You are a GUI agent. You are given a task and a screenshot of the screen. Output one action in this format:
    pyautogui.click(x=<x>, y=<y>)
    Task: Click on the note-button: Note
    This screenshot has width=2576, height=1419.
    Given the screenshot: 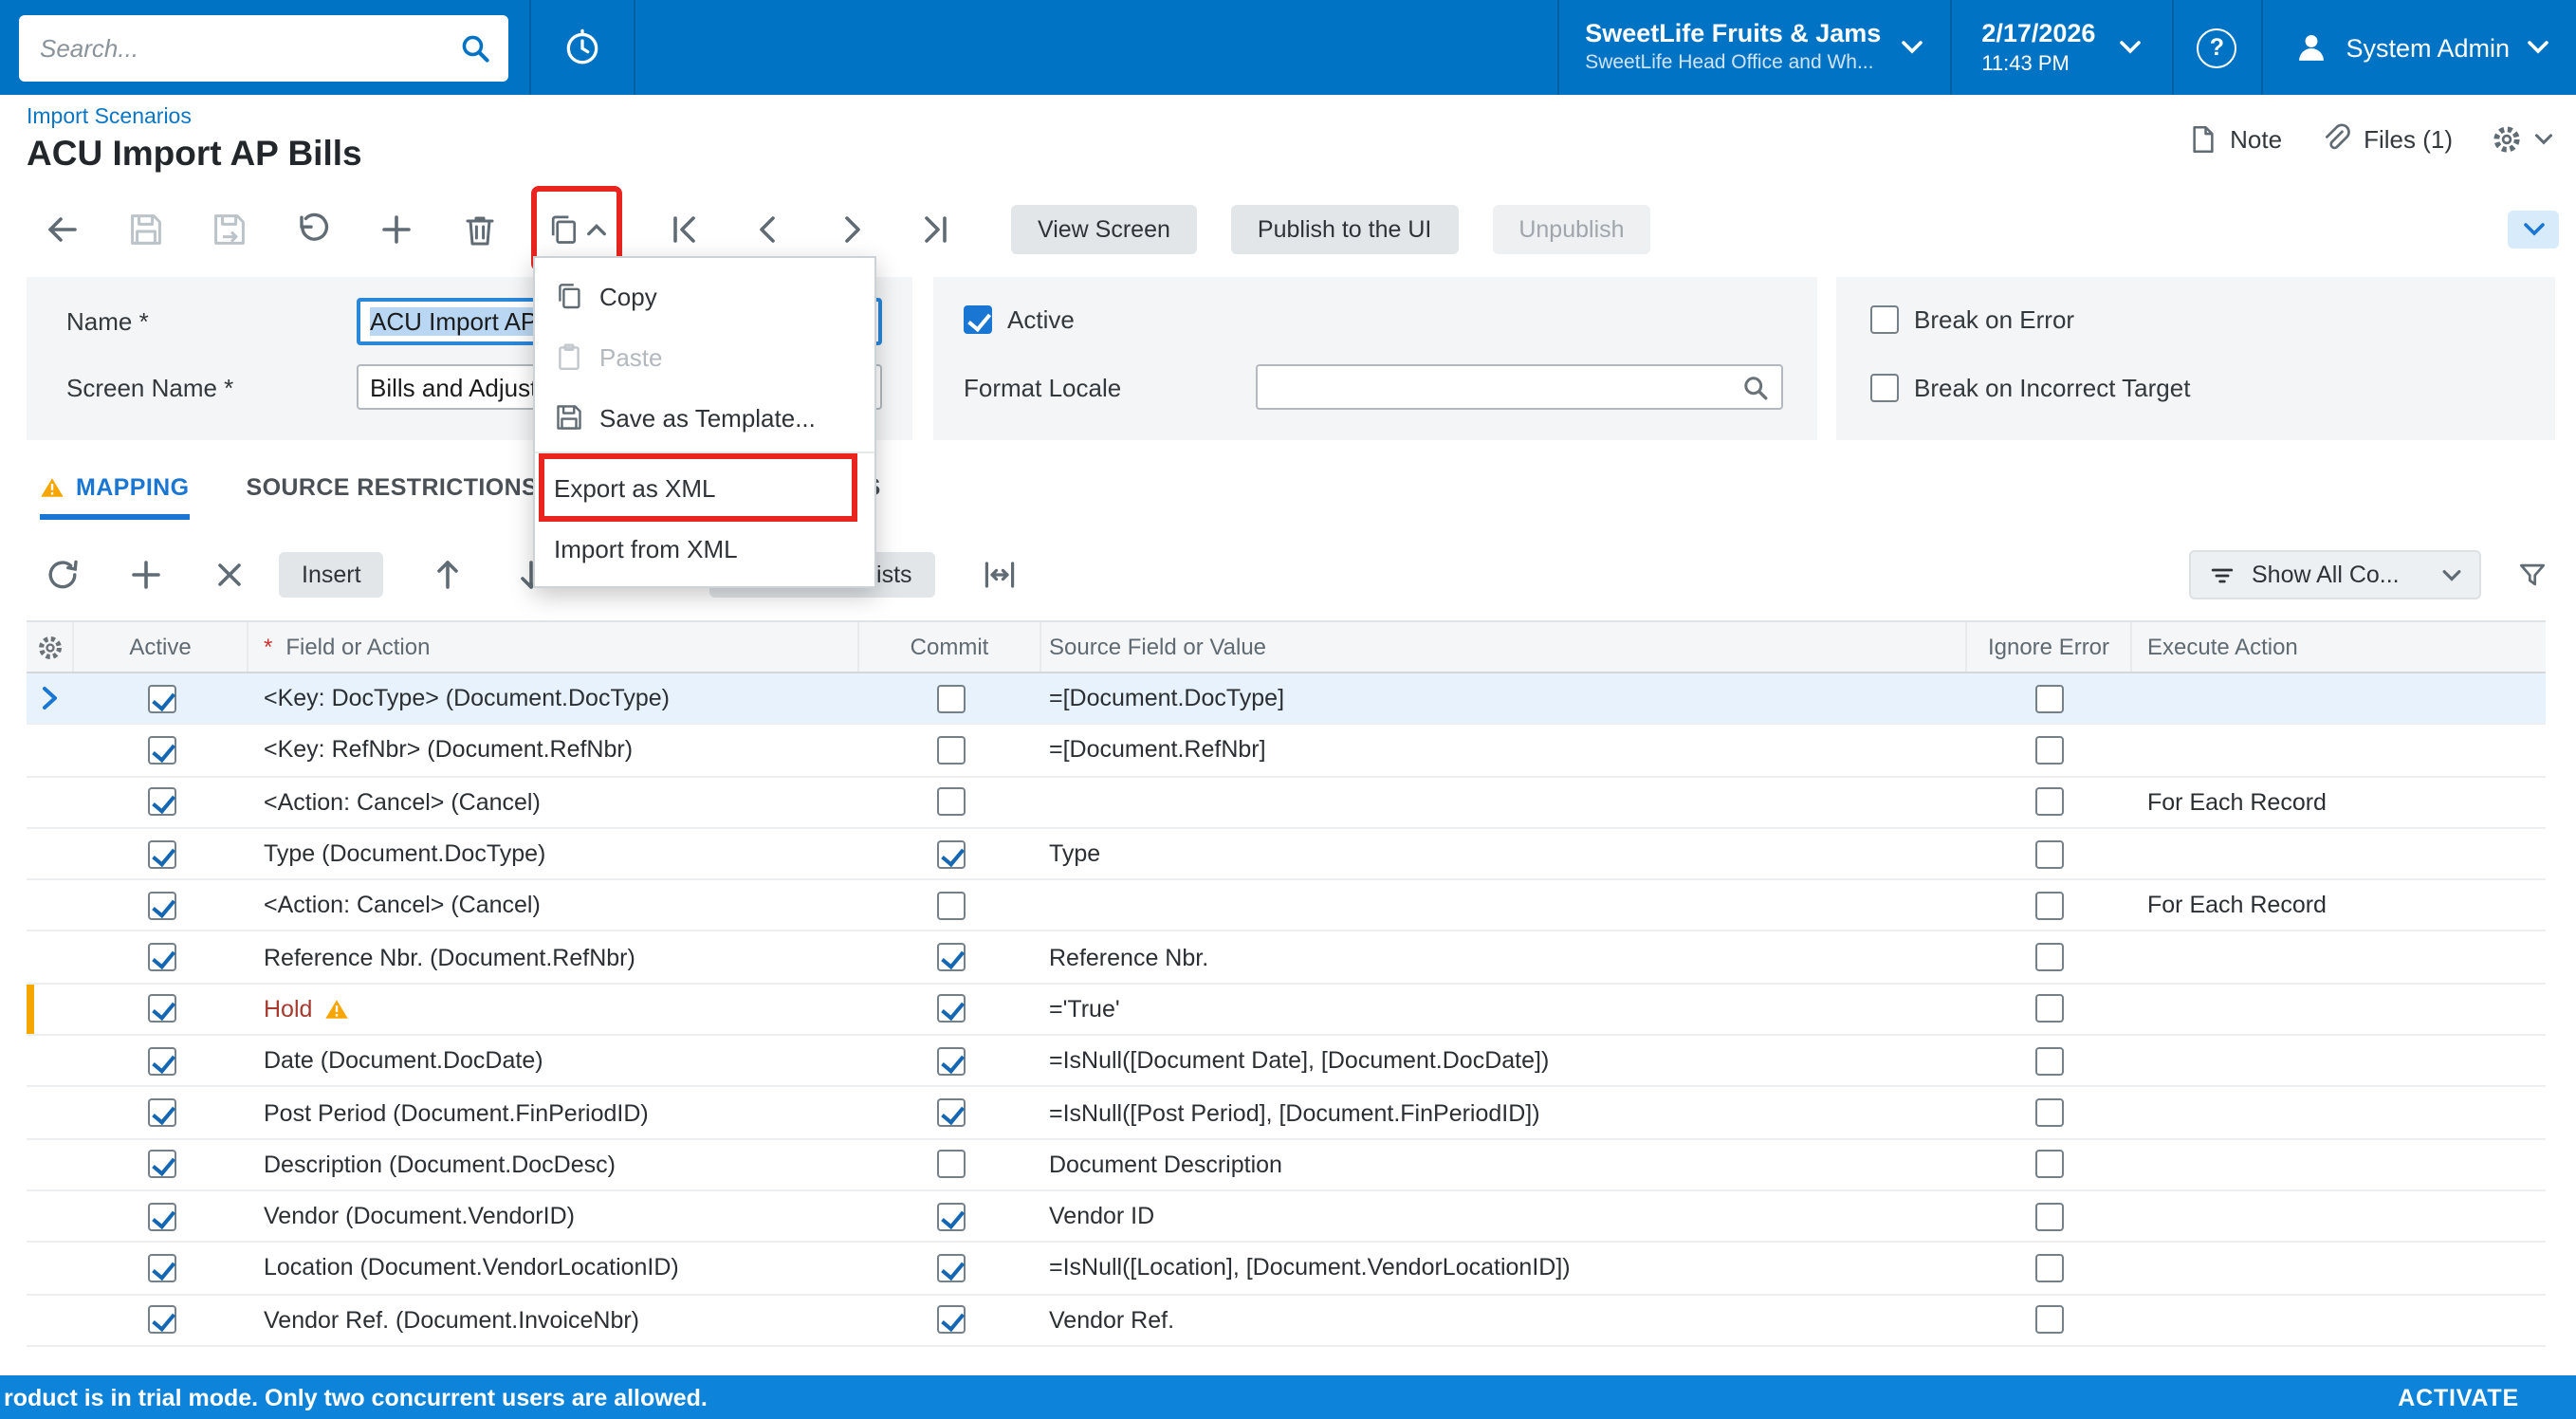 What is the action you would take?
    pyautogui.click(x=2234, y=139)
    